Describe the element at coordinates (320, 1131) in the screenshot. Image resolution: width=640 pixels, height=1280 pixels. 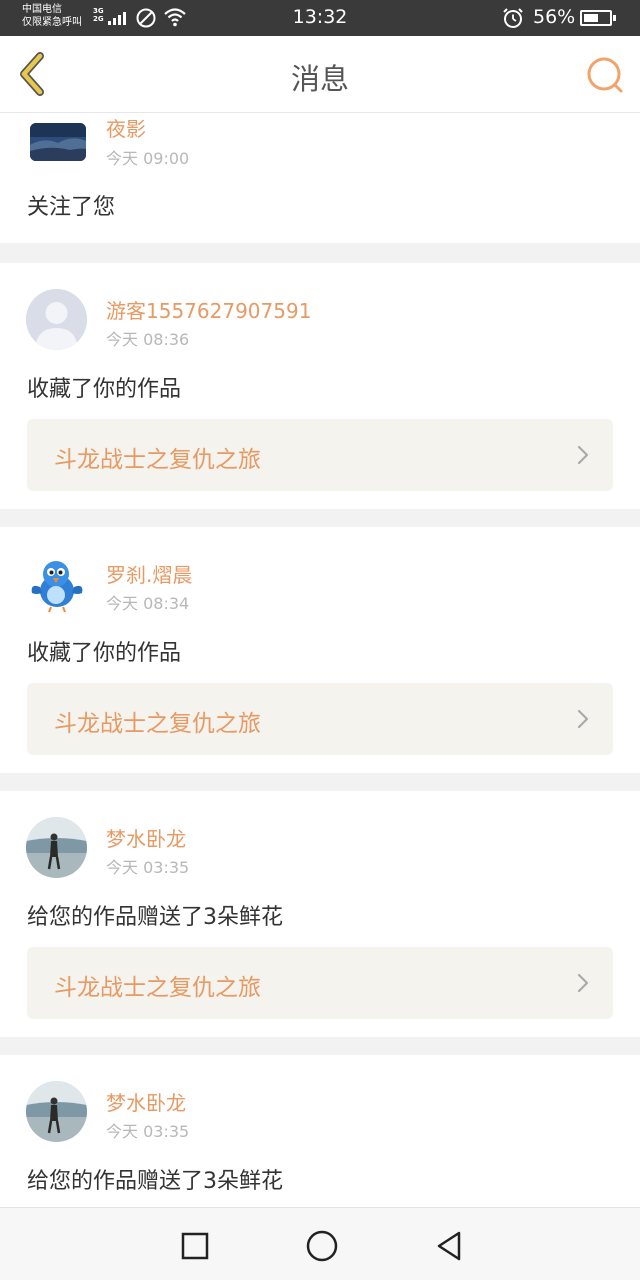
I see `message-card: 梦水卧龙 今天 03:35 给您的作品赠送了3朵鲜花` at that location.